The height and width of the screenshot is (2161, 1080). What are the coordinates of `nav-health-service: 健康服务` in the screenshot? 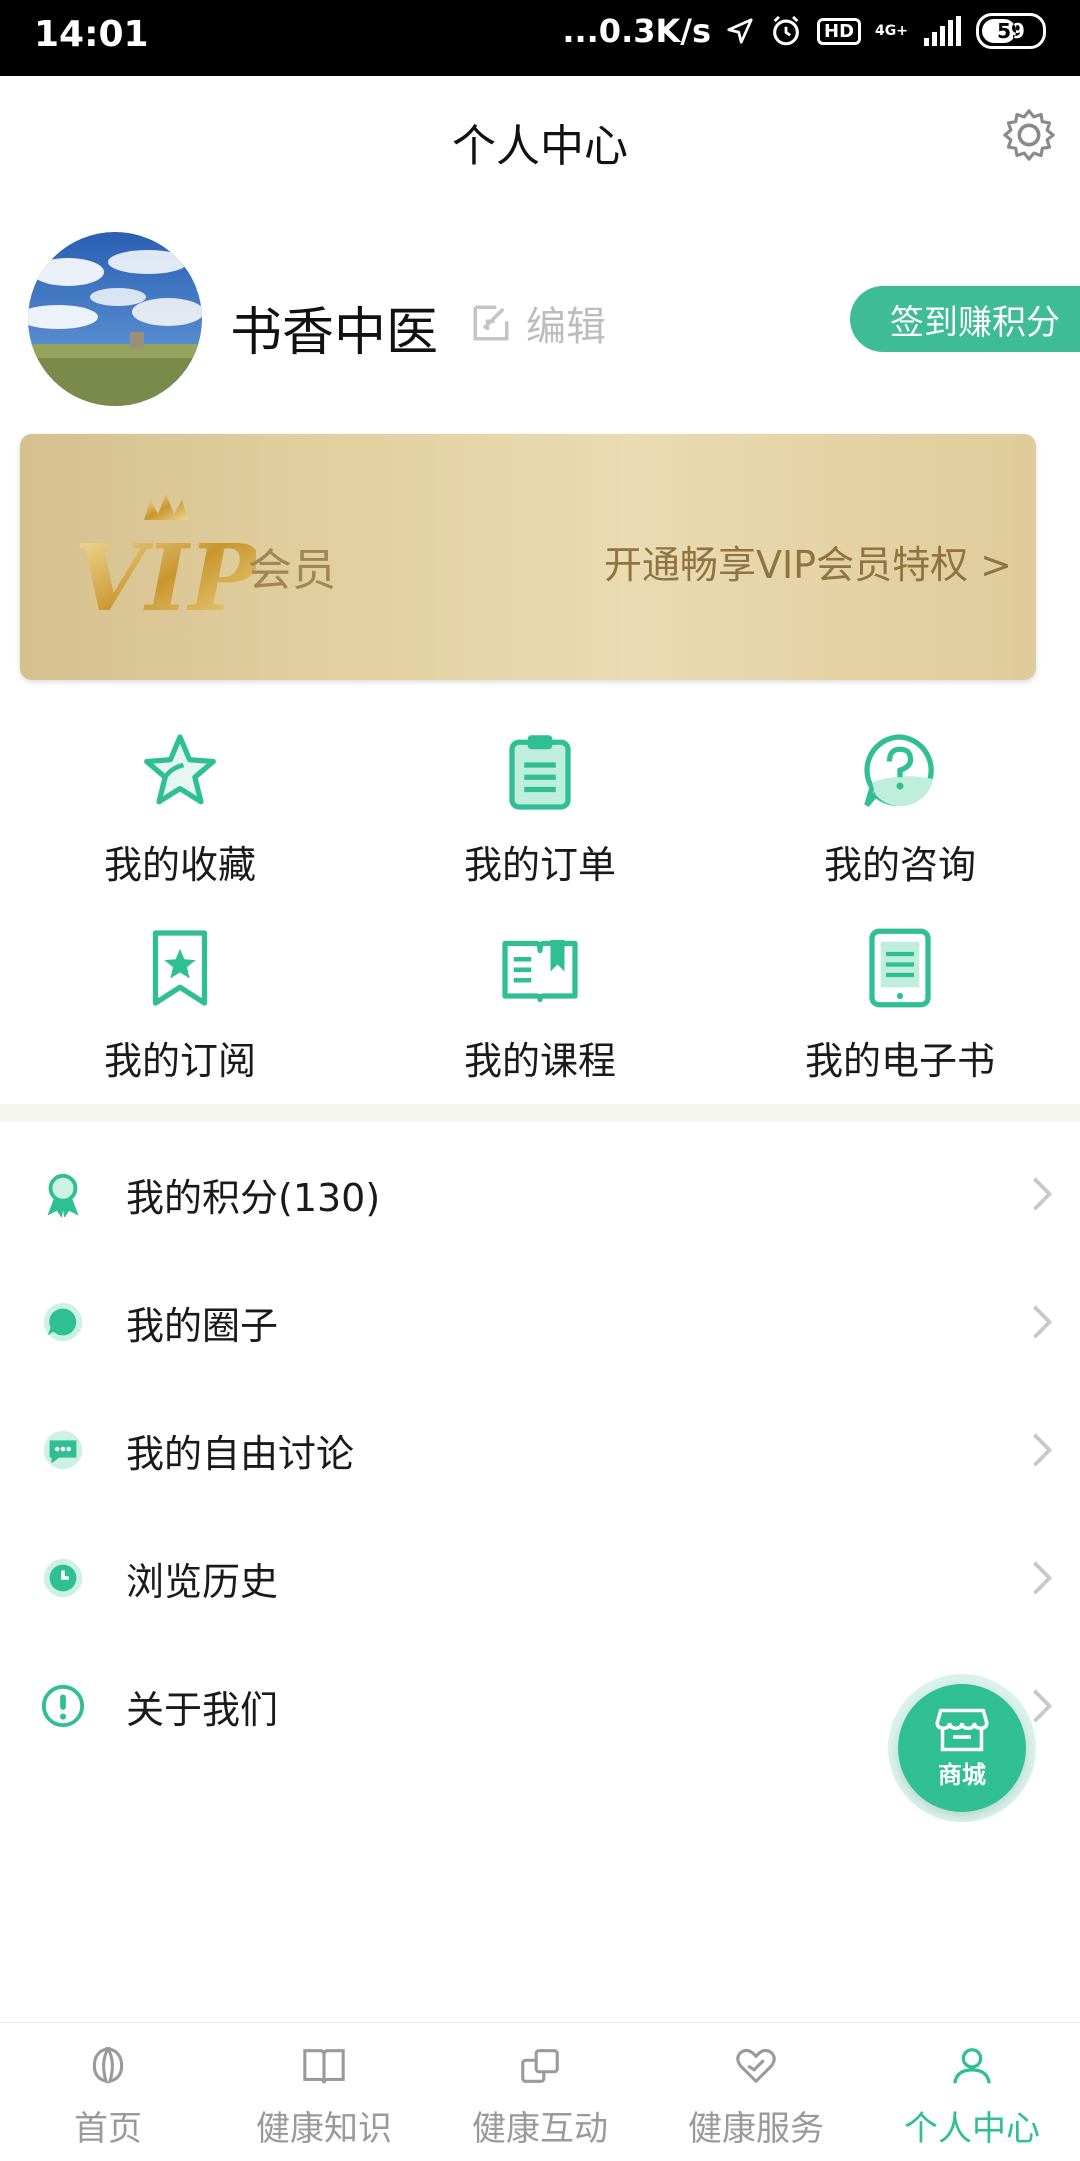 It's located at (756, 2092).